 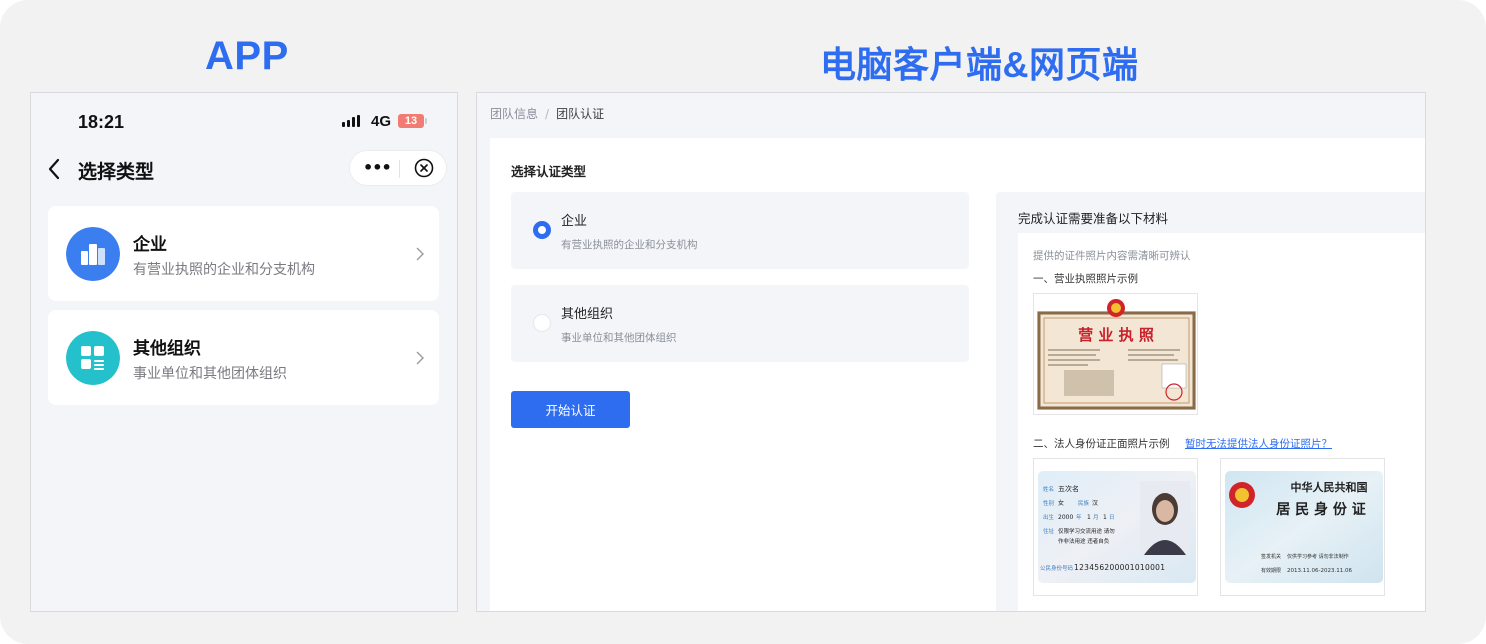 I want to click on close-icon, so click(x=424, y=168).